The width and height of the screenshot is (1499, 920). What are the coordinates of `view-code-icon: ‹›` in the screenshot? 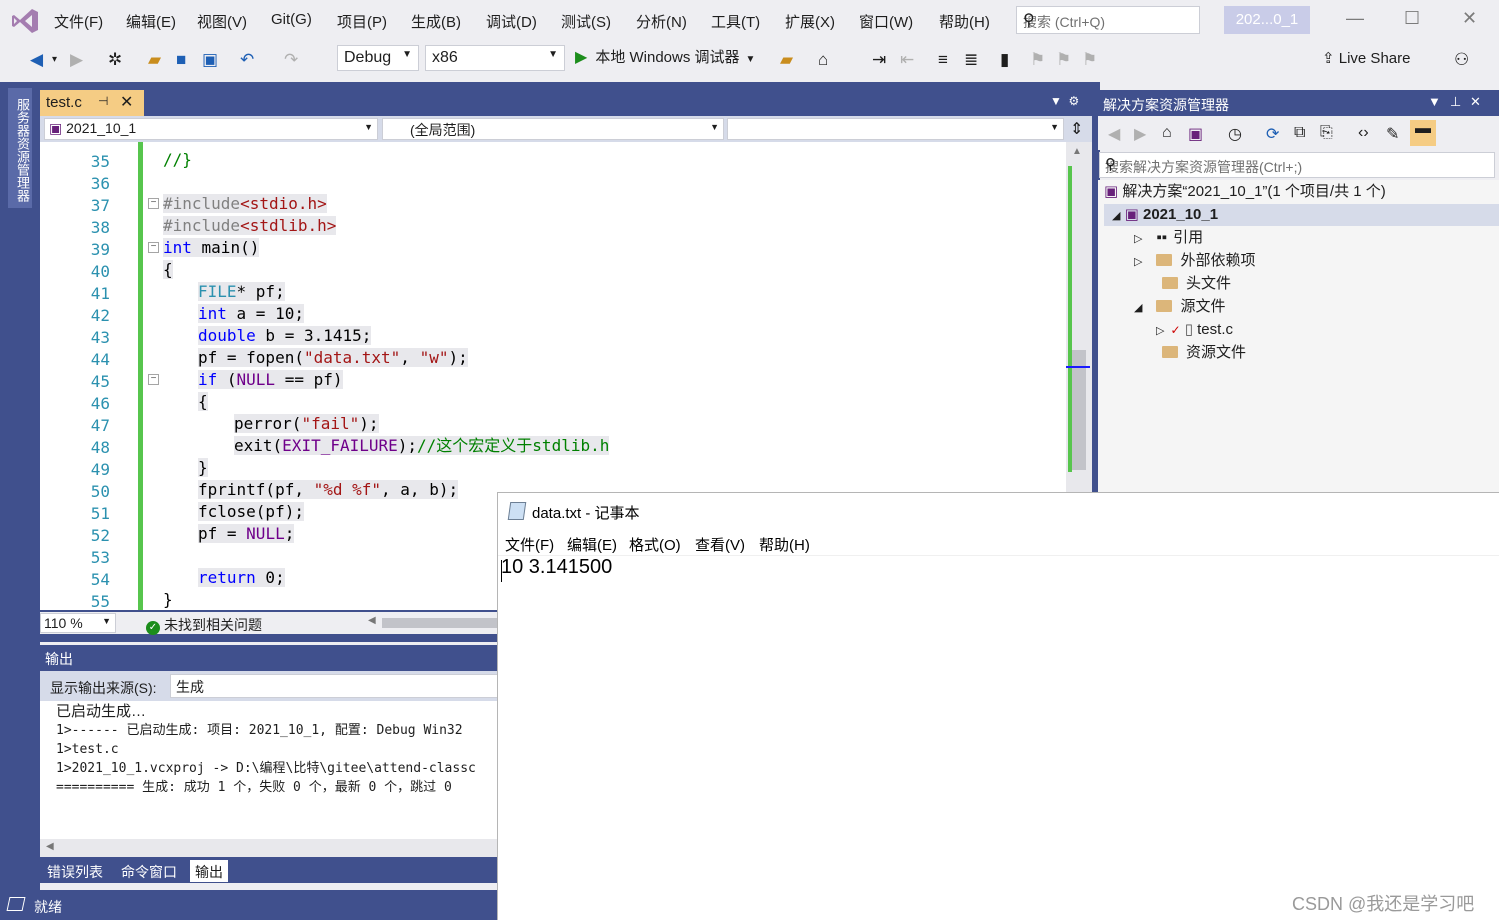 It's located at (1363, 133).